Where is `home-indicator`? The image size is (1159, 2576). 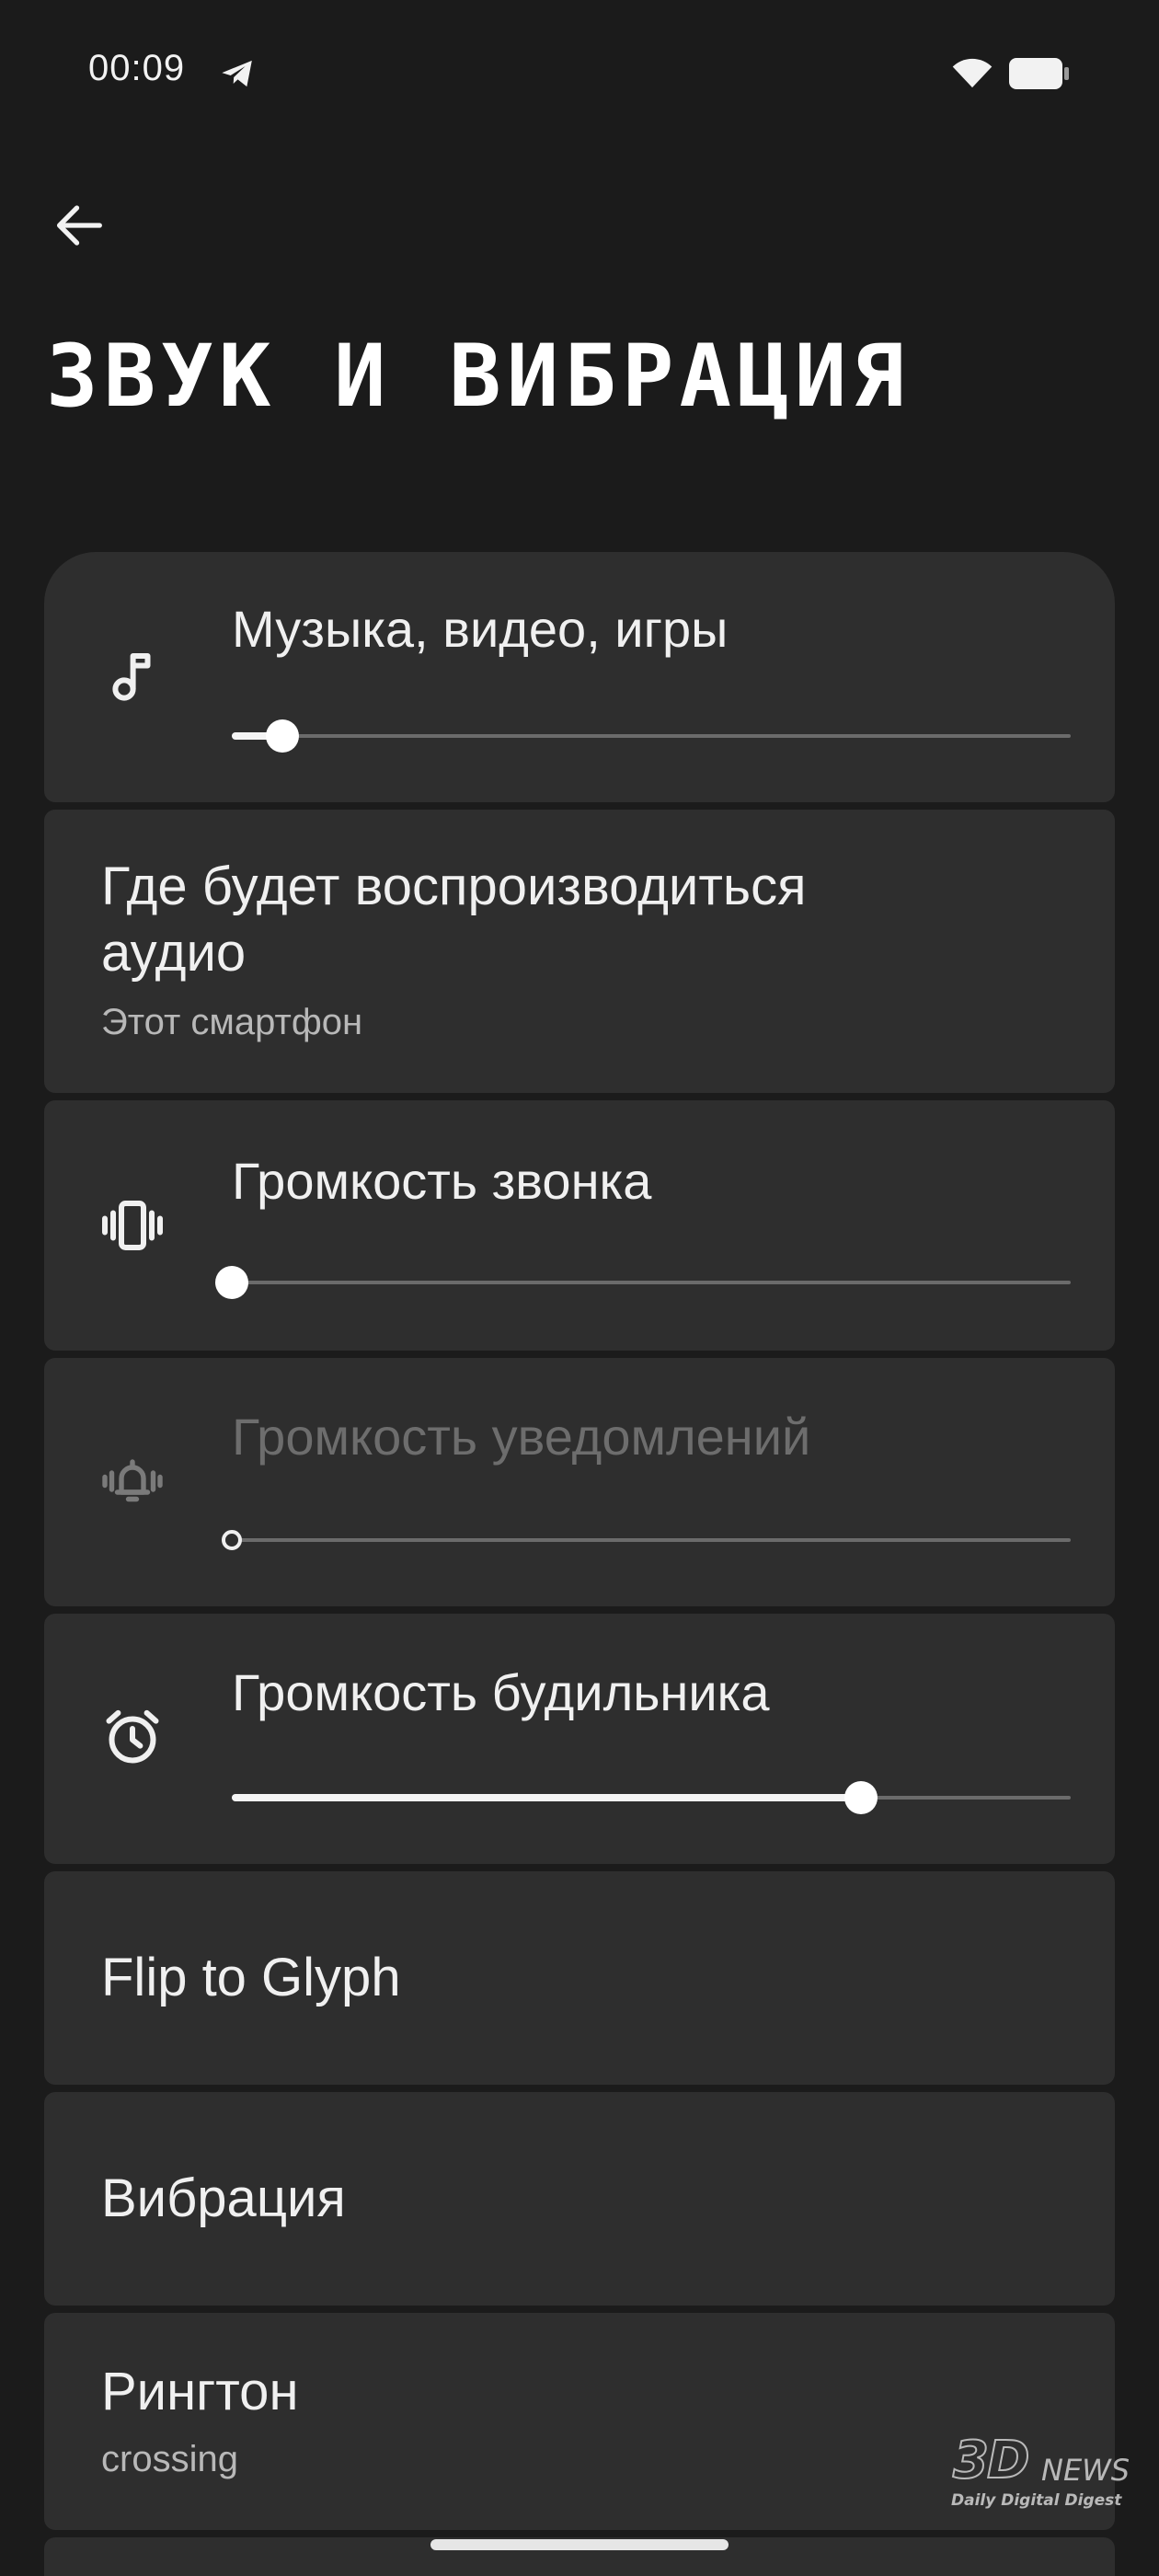
home-indicator is located at coordinates (579, 2544).